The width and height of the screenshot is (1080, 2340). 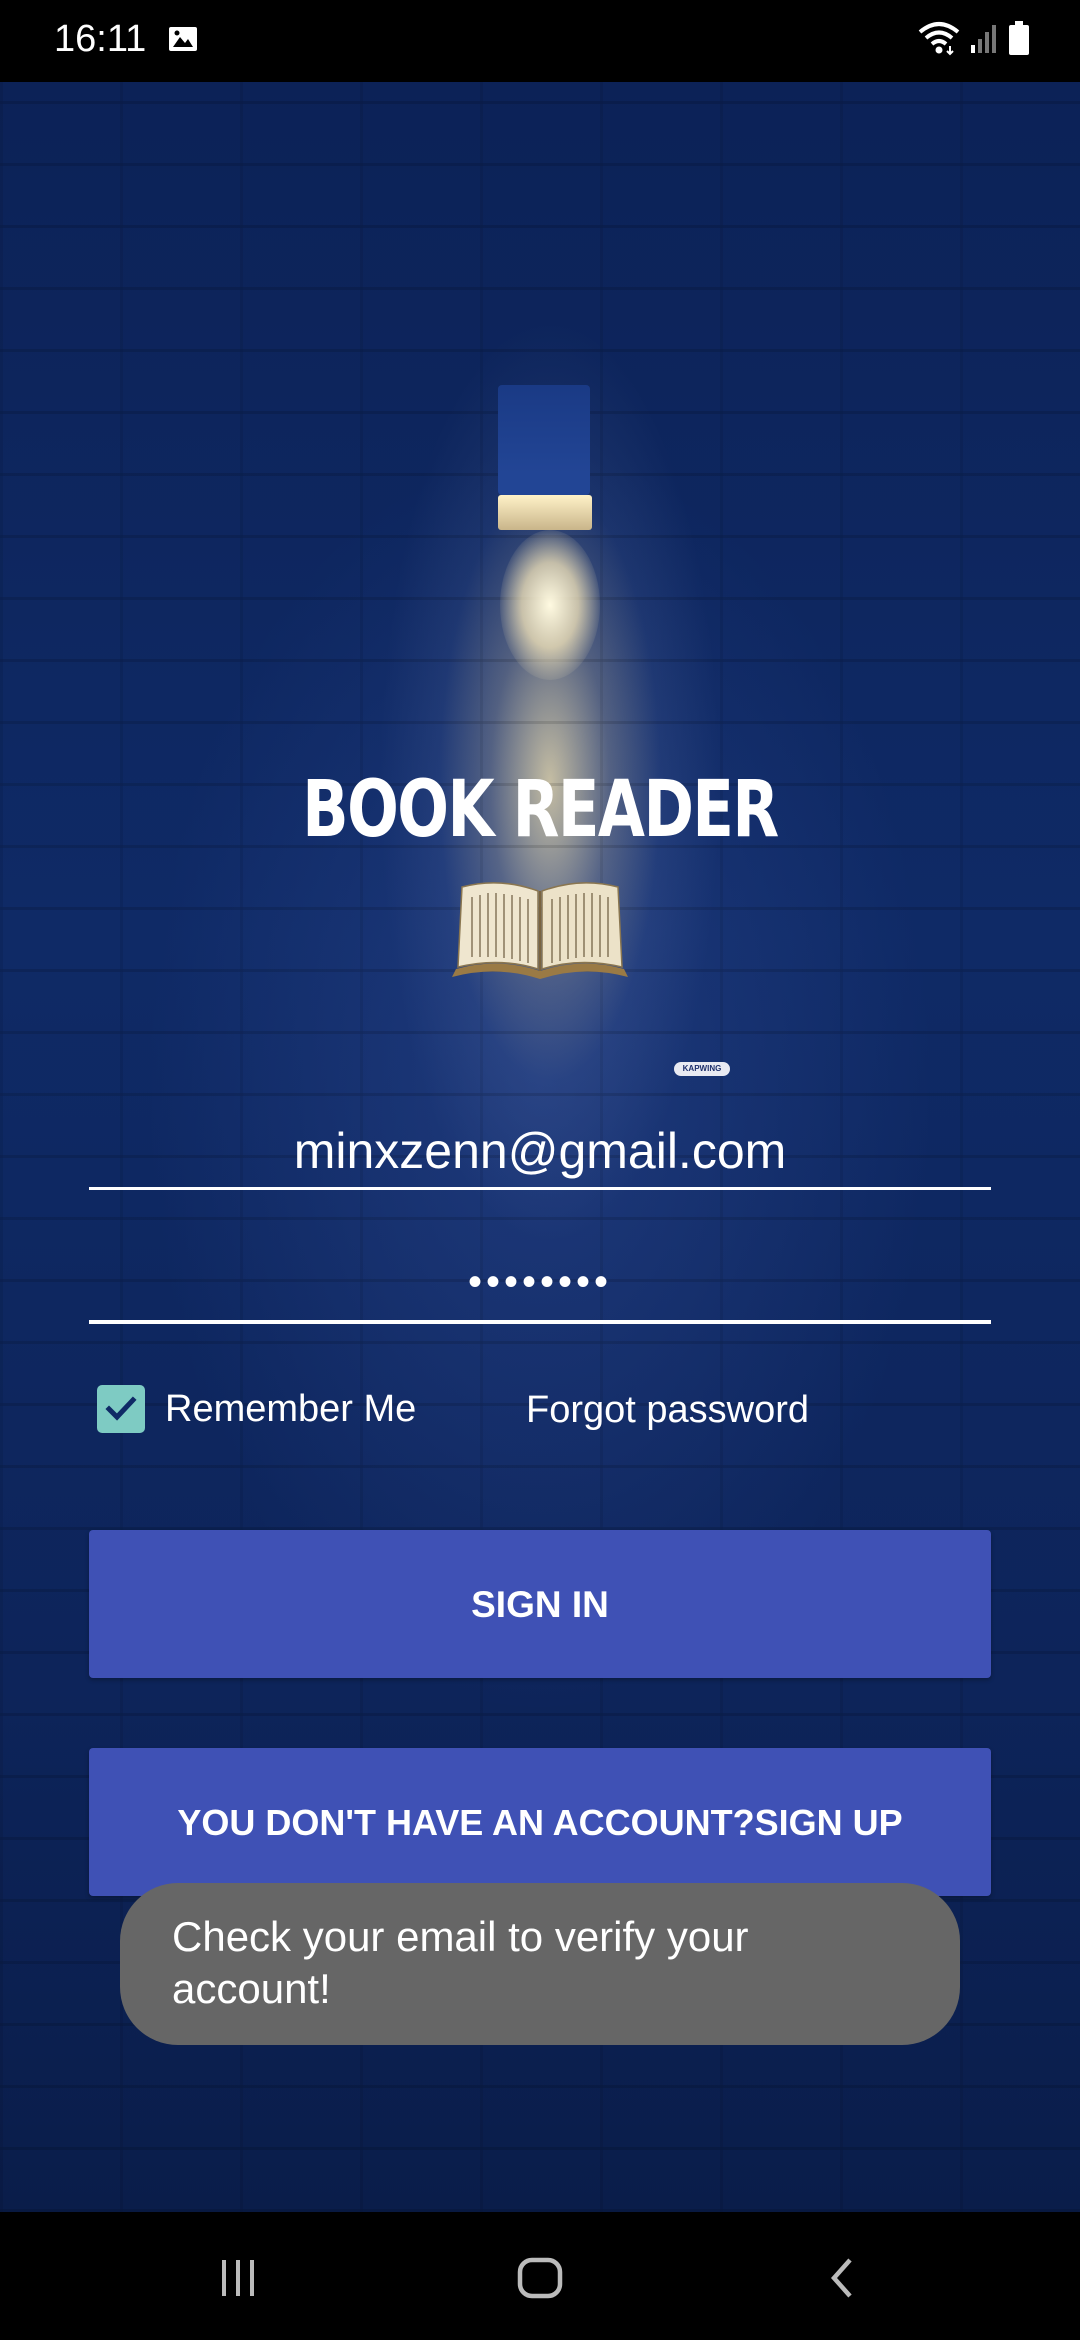 I want to click on wifi-icon, so click(x=939, y=40).